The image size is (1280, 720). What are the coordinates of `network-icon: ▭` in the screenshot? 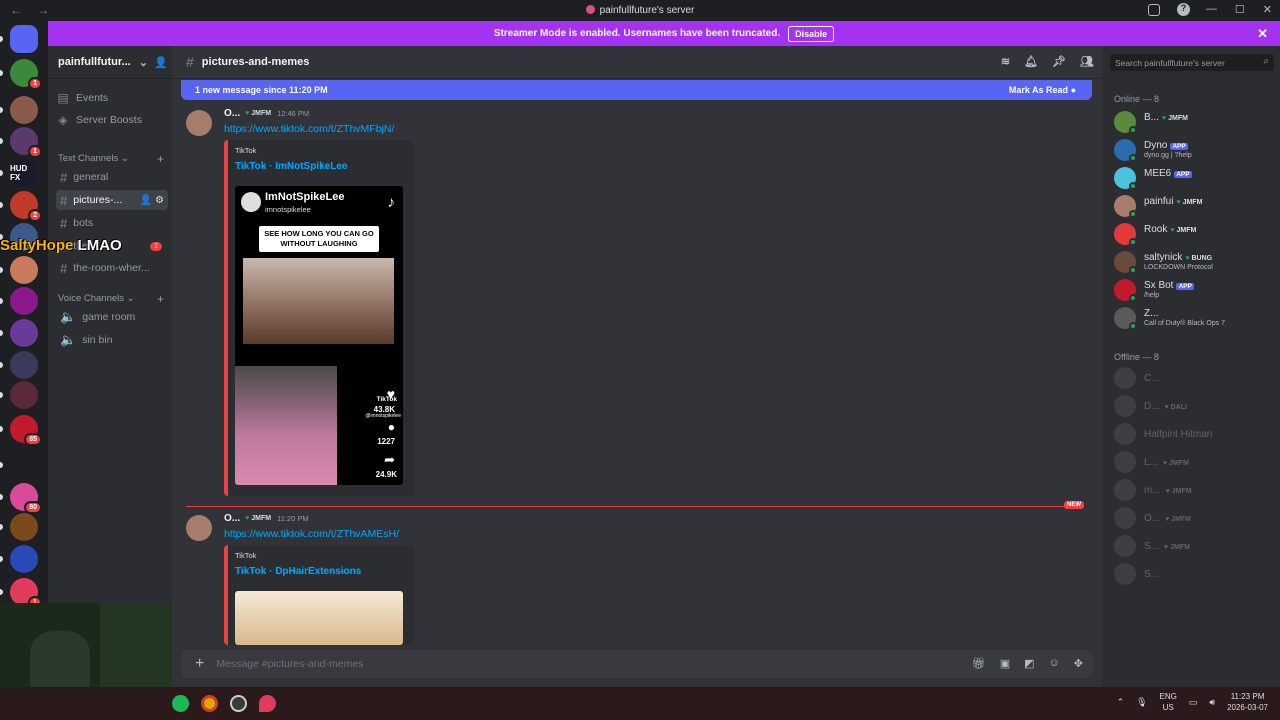 It's located at (1193, 702).